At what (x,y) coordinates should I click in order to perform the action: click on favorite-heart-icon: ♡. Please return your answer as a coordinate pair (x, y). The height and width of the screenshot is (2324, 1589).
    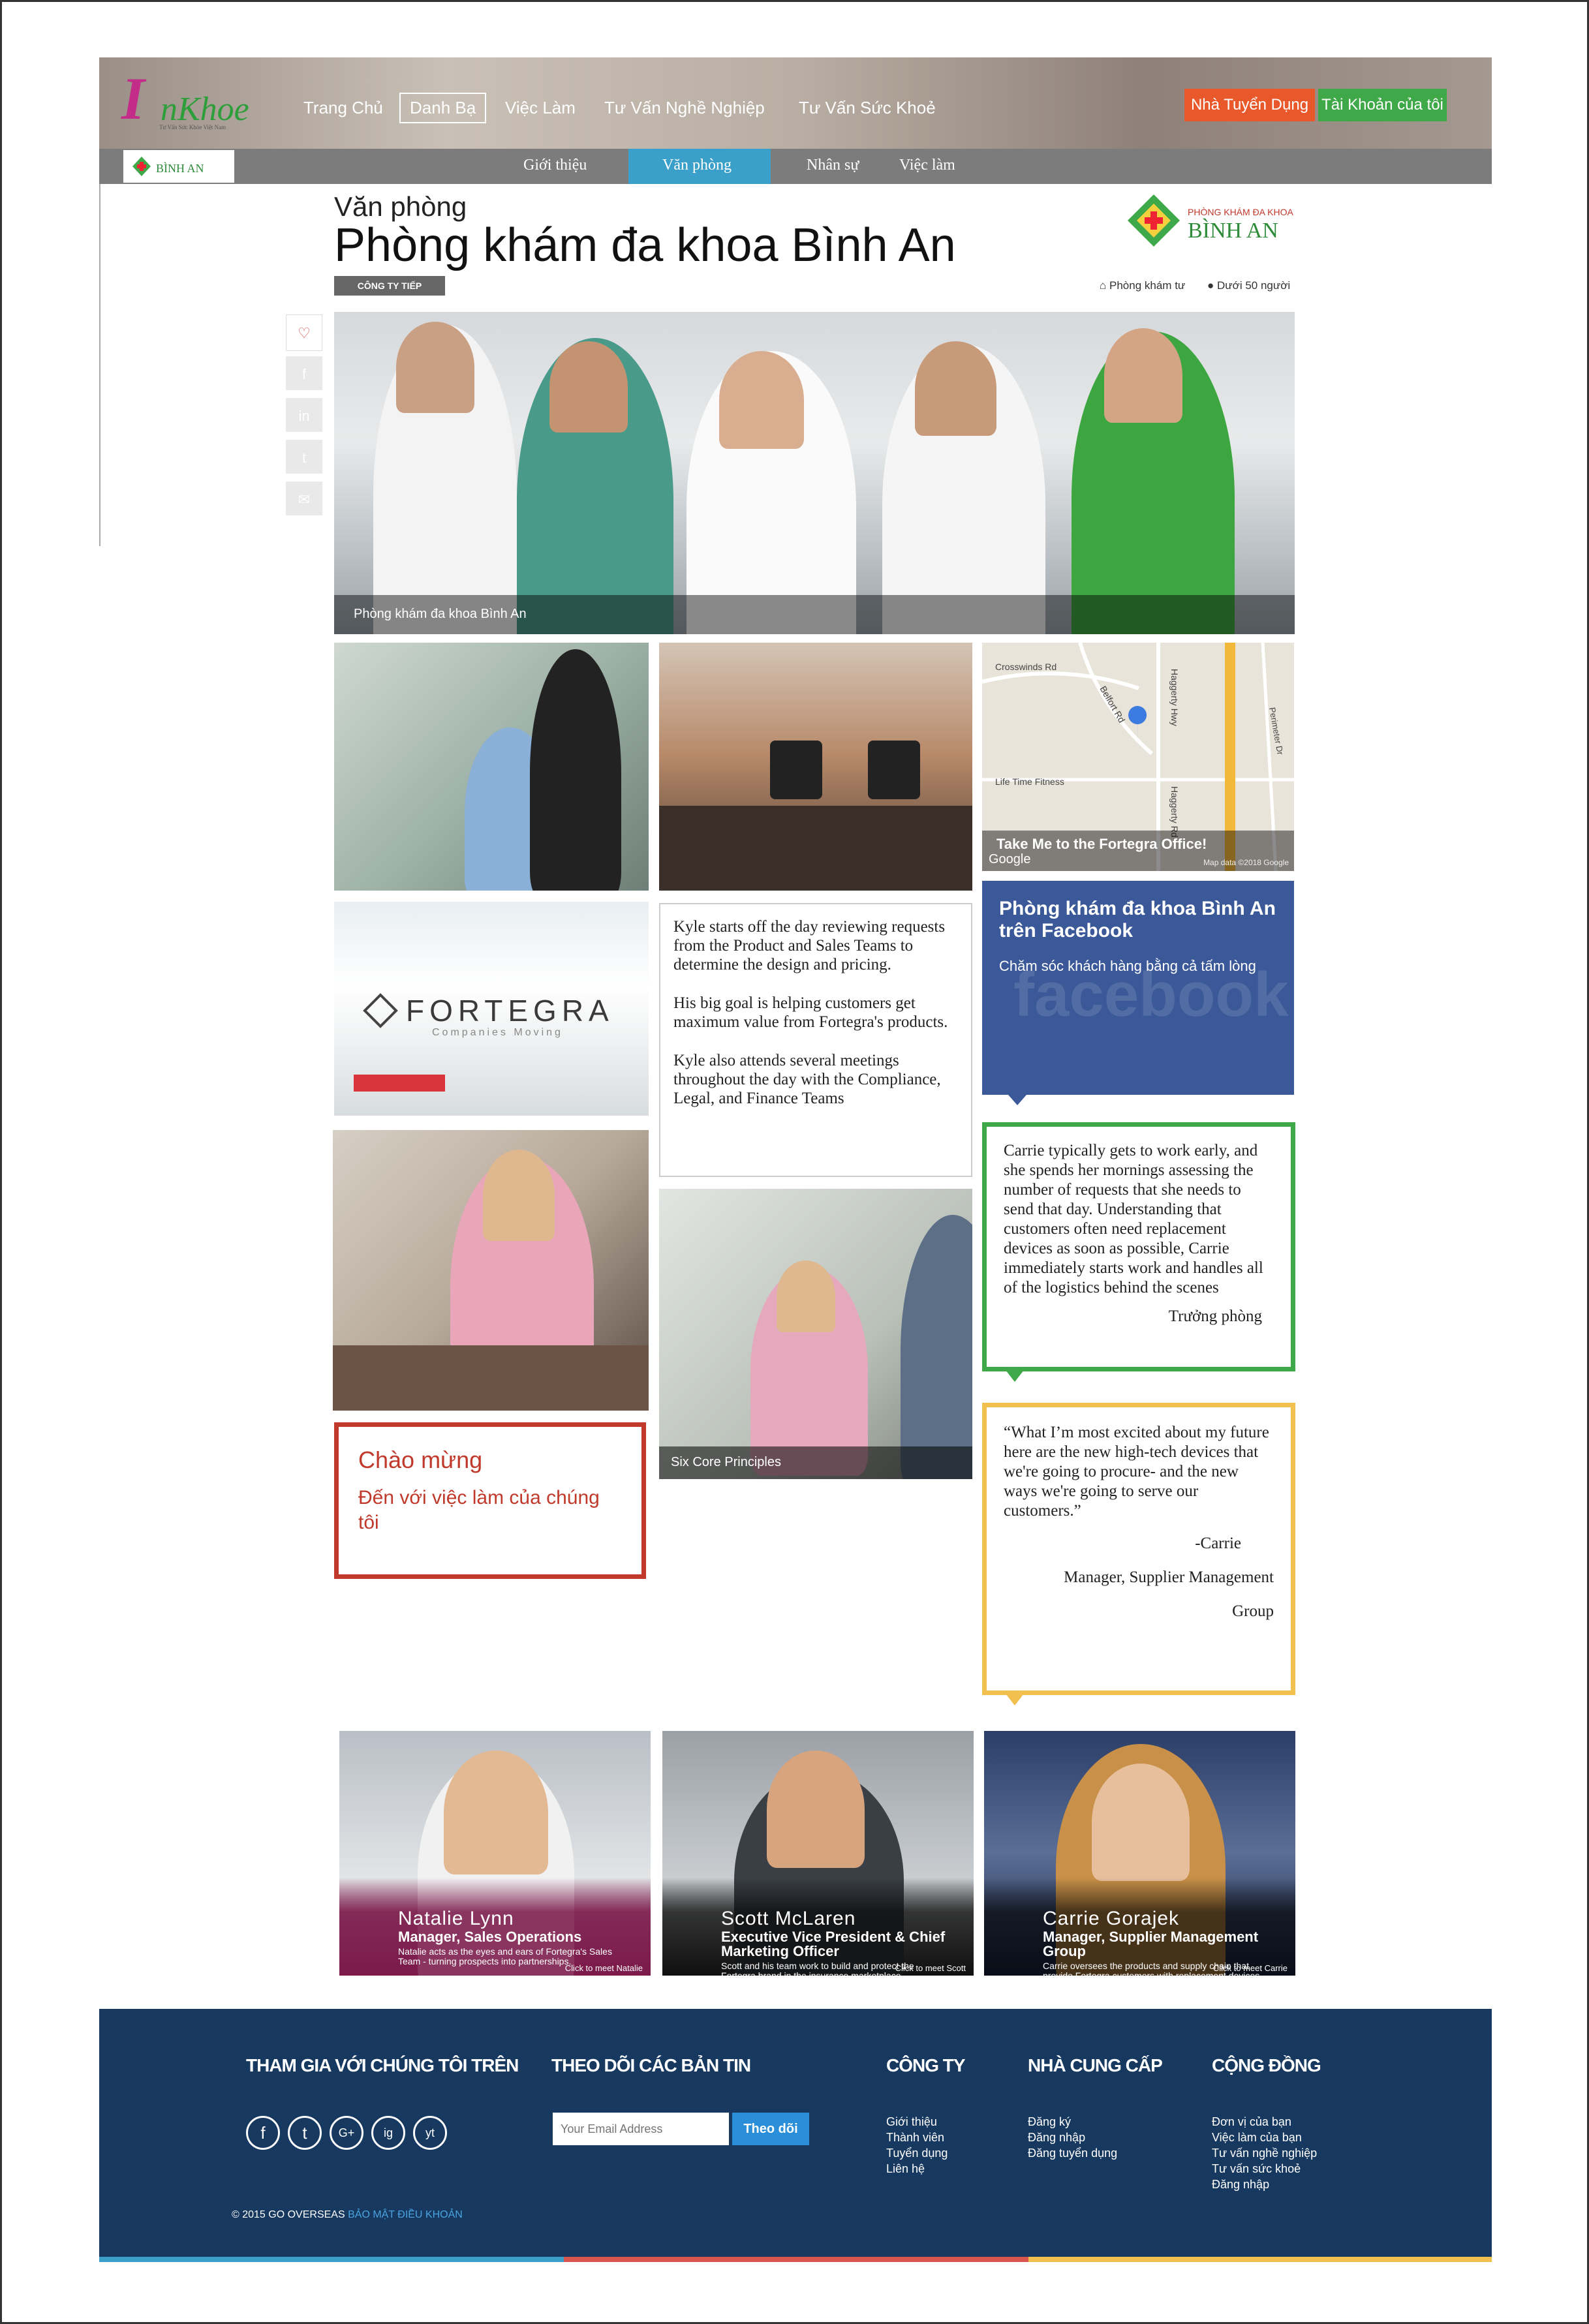
    Looking at the image, I should click on (304, 332).